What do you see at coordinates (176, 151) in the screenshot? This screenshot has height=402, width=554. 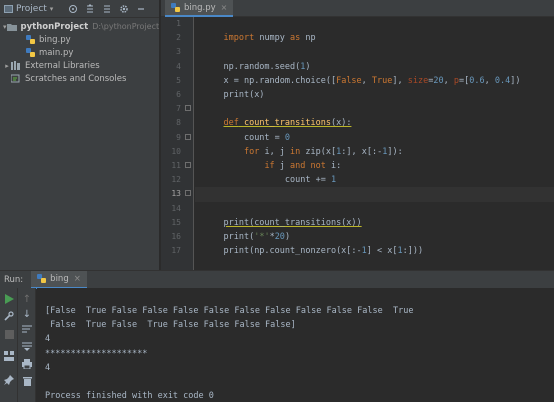 I see `line-number: 10` at bounding box center [176, 151].